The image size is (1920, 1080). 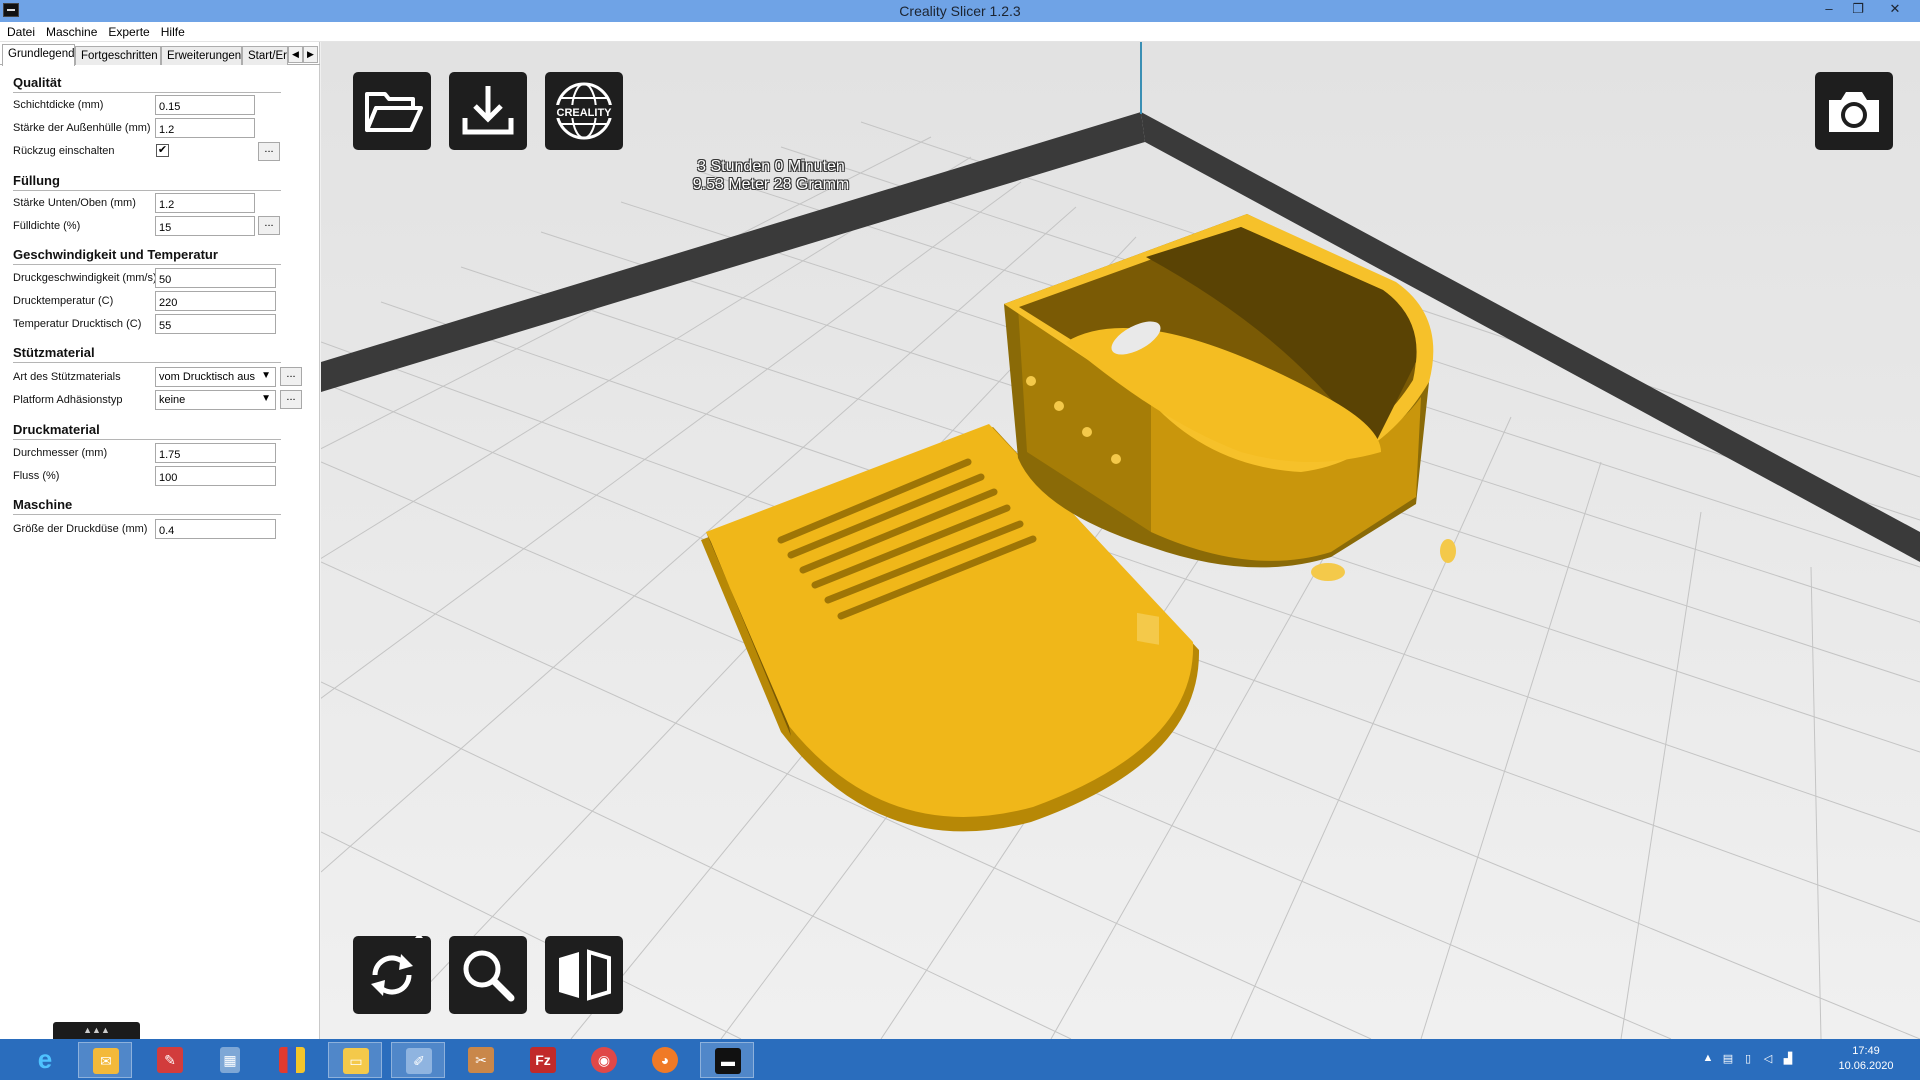 I want to click on mirror-button, so click(x=584, y=975).